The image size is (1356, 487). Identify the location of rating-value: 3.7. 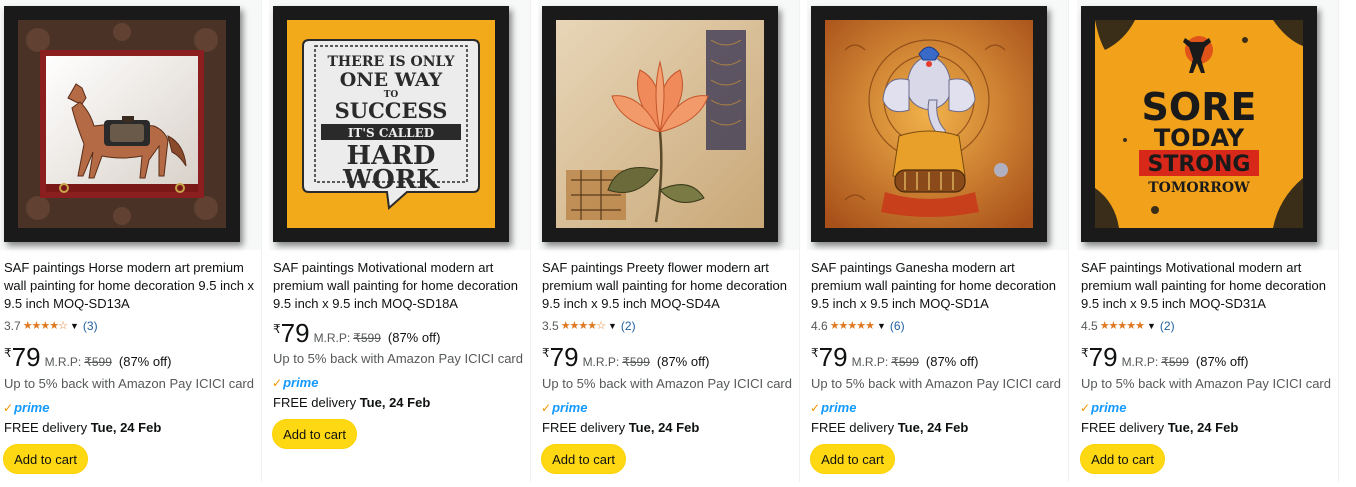
(12, 326).